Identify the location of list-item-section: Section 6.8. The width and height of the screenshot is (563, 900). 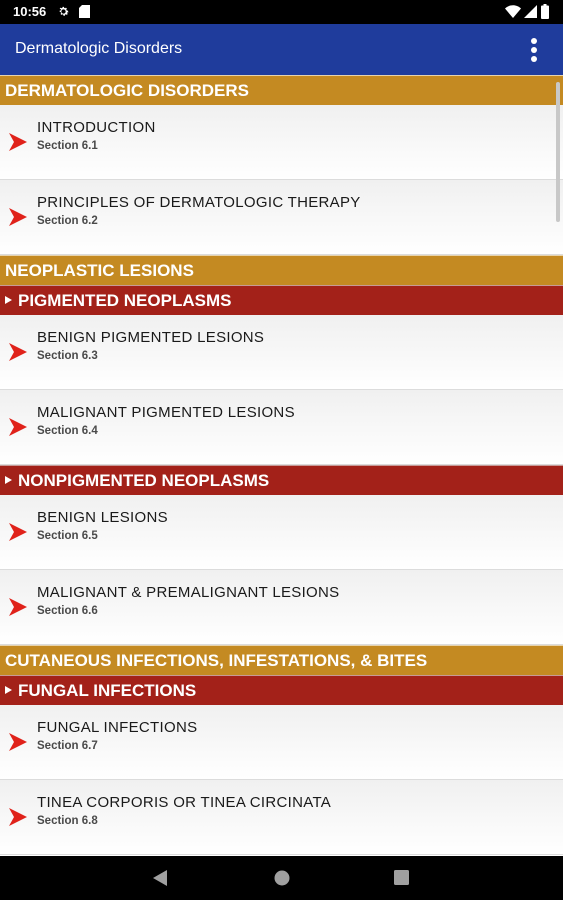
(67, 821).